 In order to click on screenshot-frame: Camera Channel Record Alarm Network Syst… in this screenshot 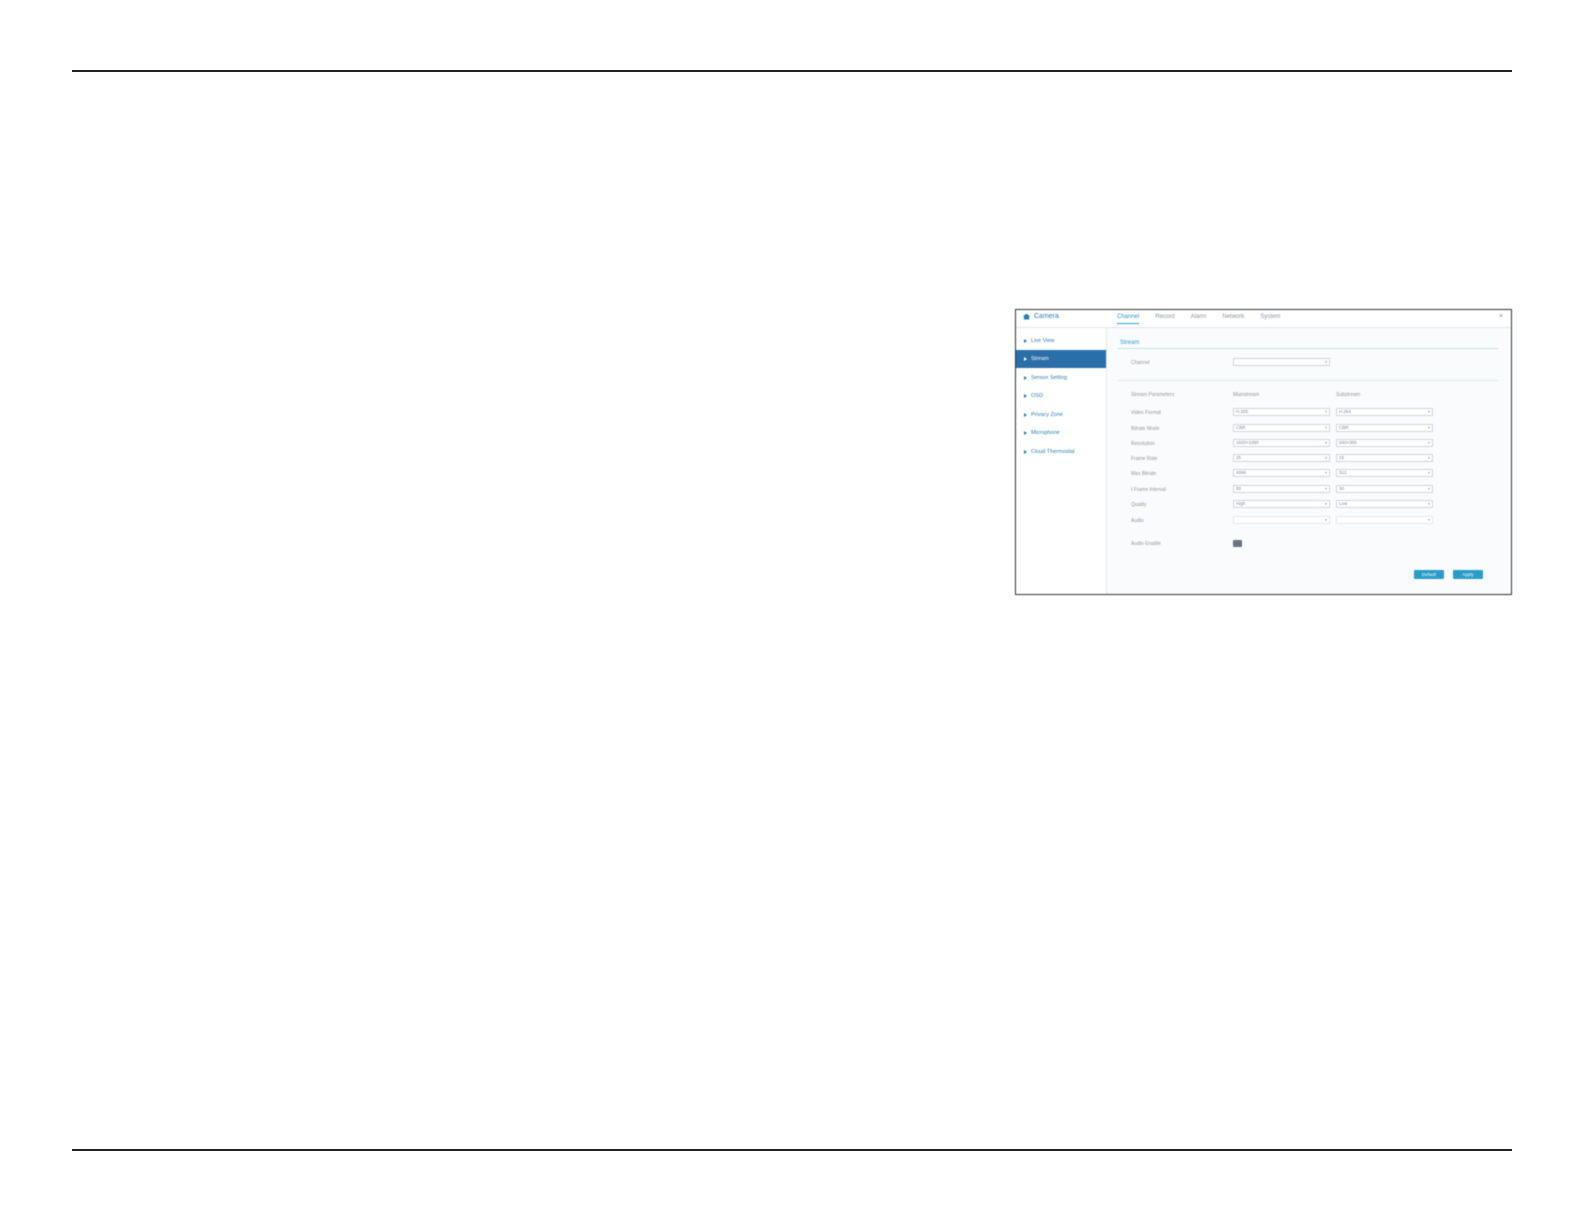, I will do `click(1263, 452)`.